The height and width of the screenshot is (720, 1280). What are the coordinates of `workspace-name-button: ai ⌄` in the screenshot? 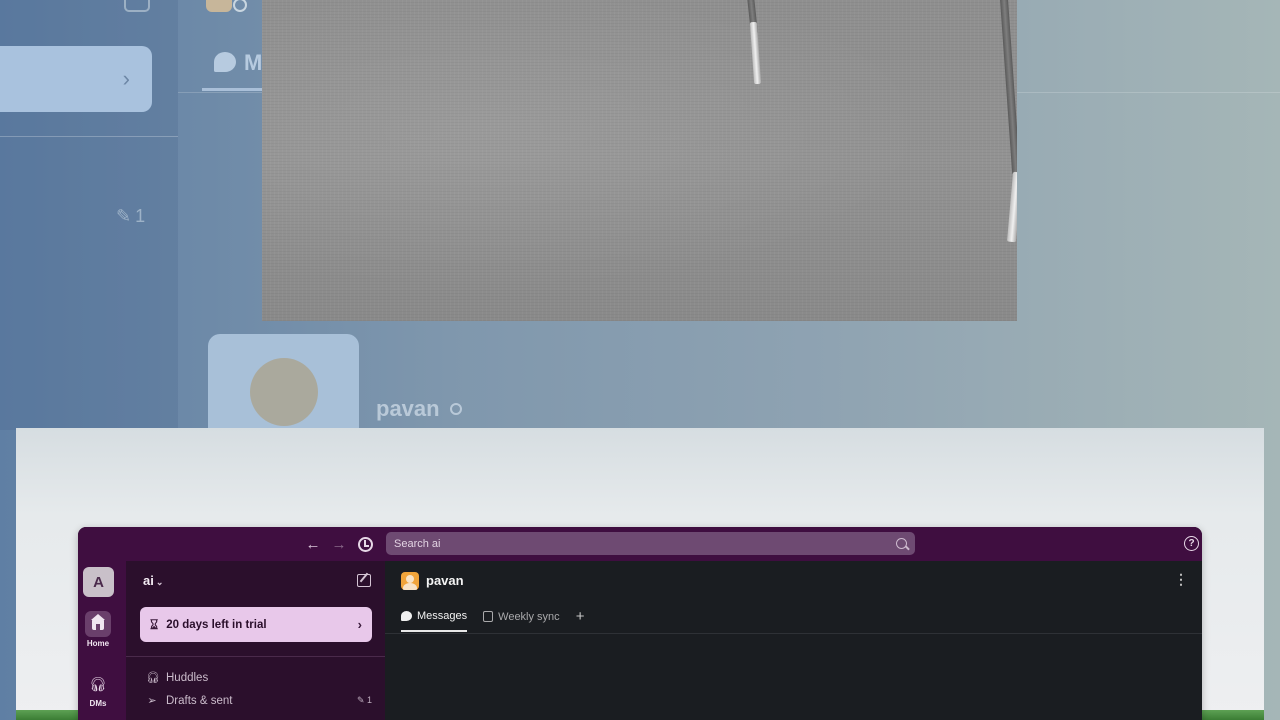 It's located at (153, 580).